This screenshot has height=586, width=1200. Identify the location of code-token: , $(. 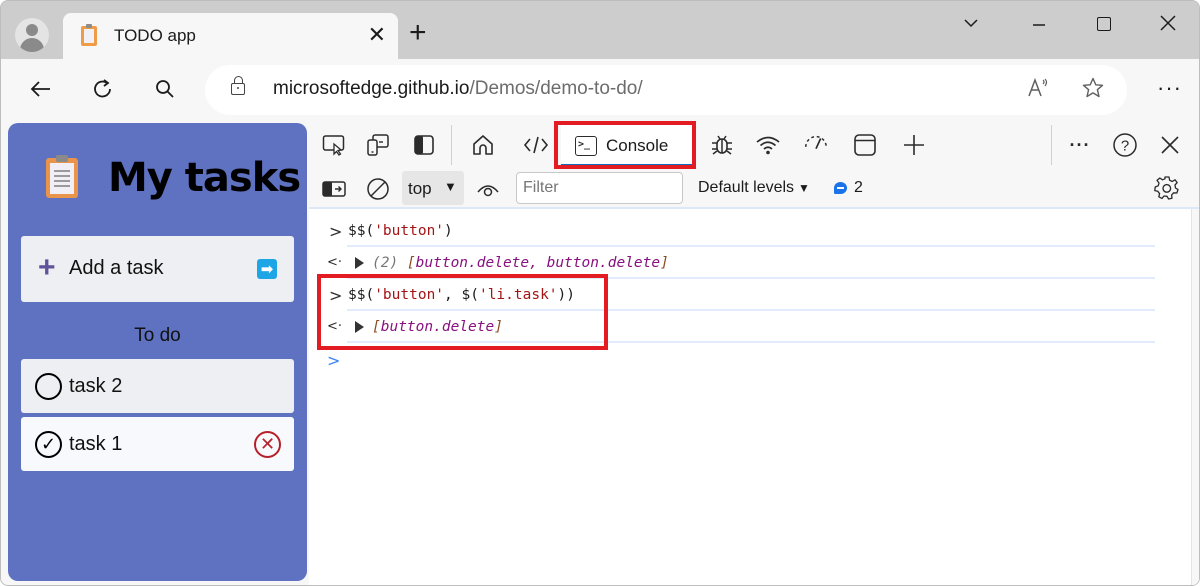
(461, 295).